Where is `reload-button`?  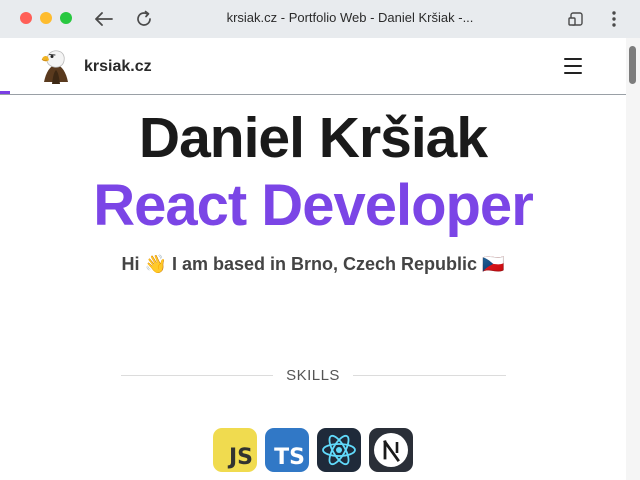
reload-button is located at coordinates (144, 19).